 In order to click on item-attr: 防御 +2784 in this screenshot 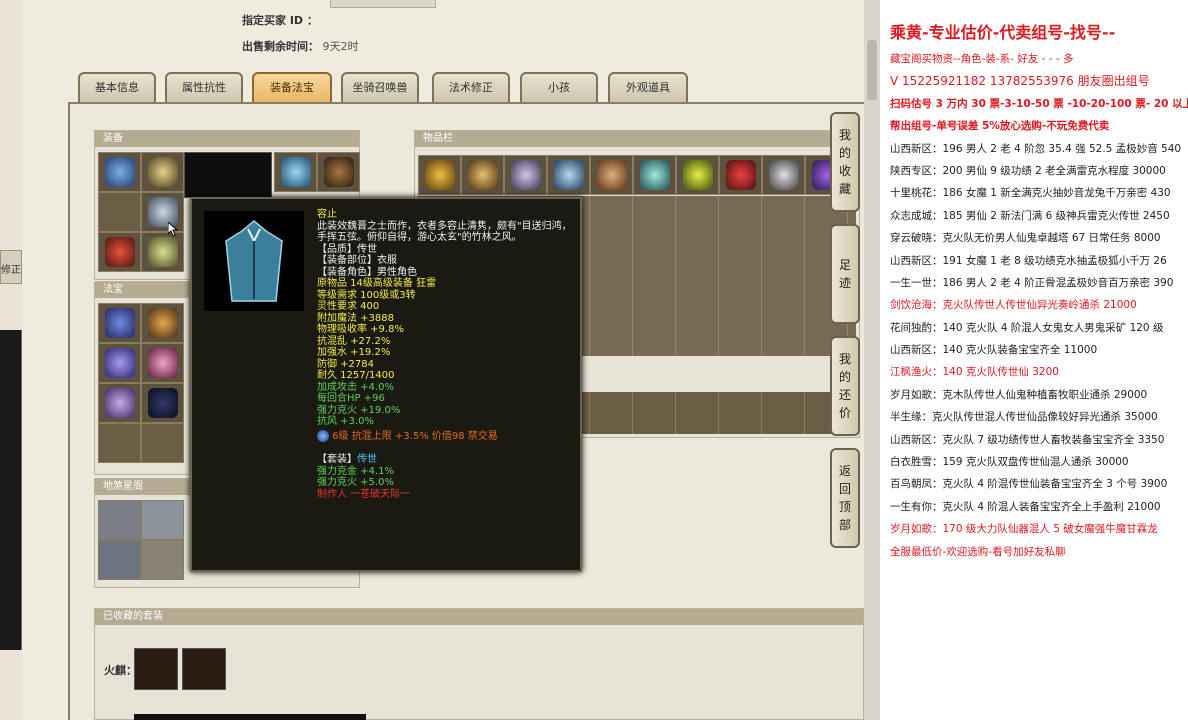, I will do `click(346, 364)`.